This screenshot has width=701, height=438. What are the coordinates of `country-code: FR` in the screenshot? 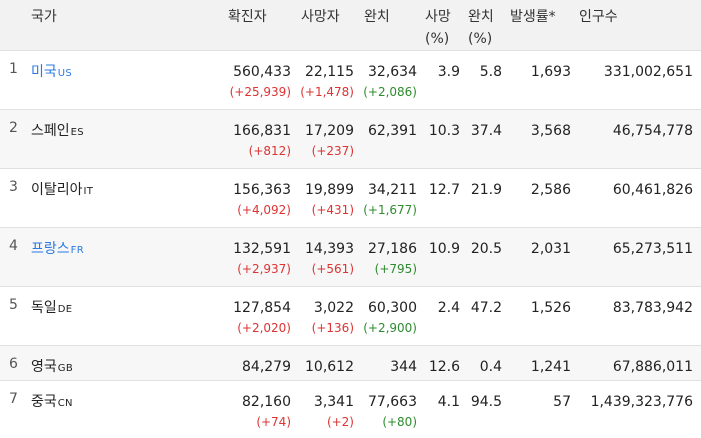 It's located at (77, 250).